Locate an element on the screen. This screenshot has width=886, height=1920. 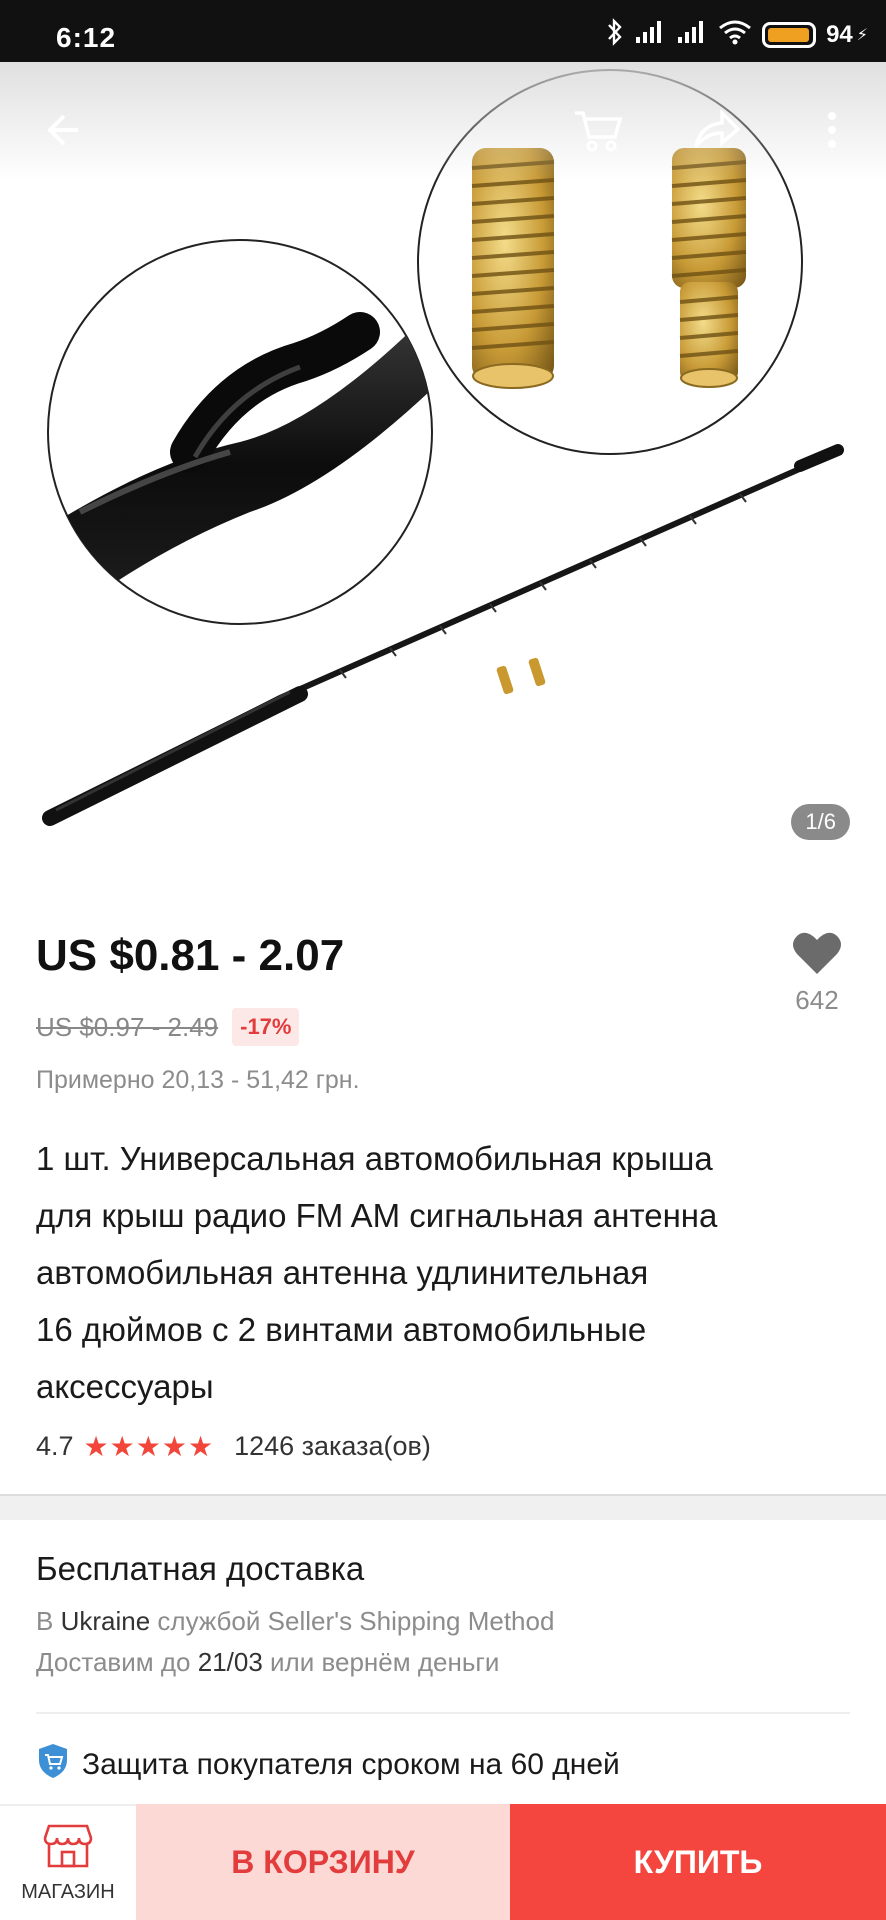
delivery-prefix: Доставим до is located at coordinates (117, 1662).